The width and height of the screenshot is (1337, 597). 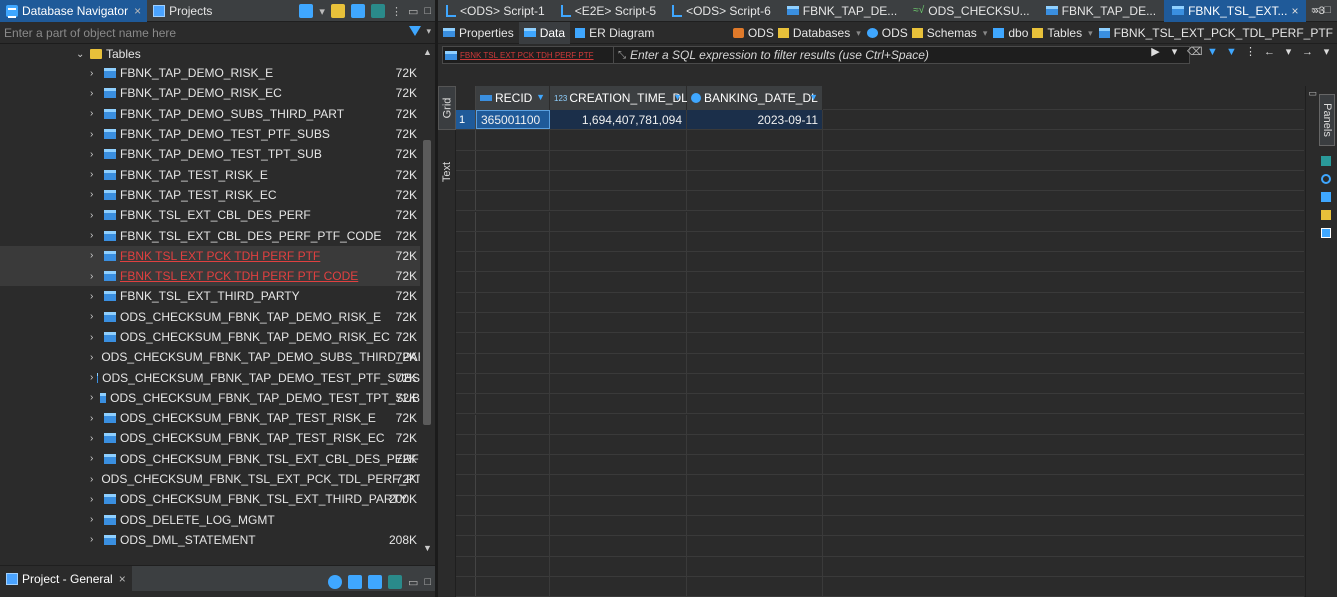 What do you see at coordinates (306, 11) in the screenshot?
I see `connect-icon` at bounding box center [306, 11].